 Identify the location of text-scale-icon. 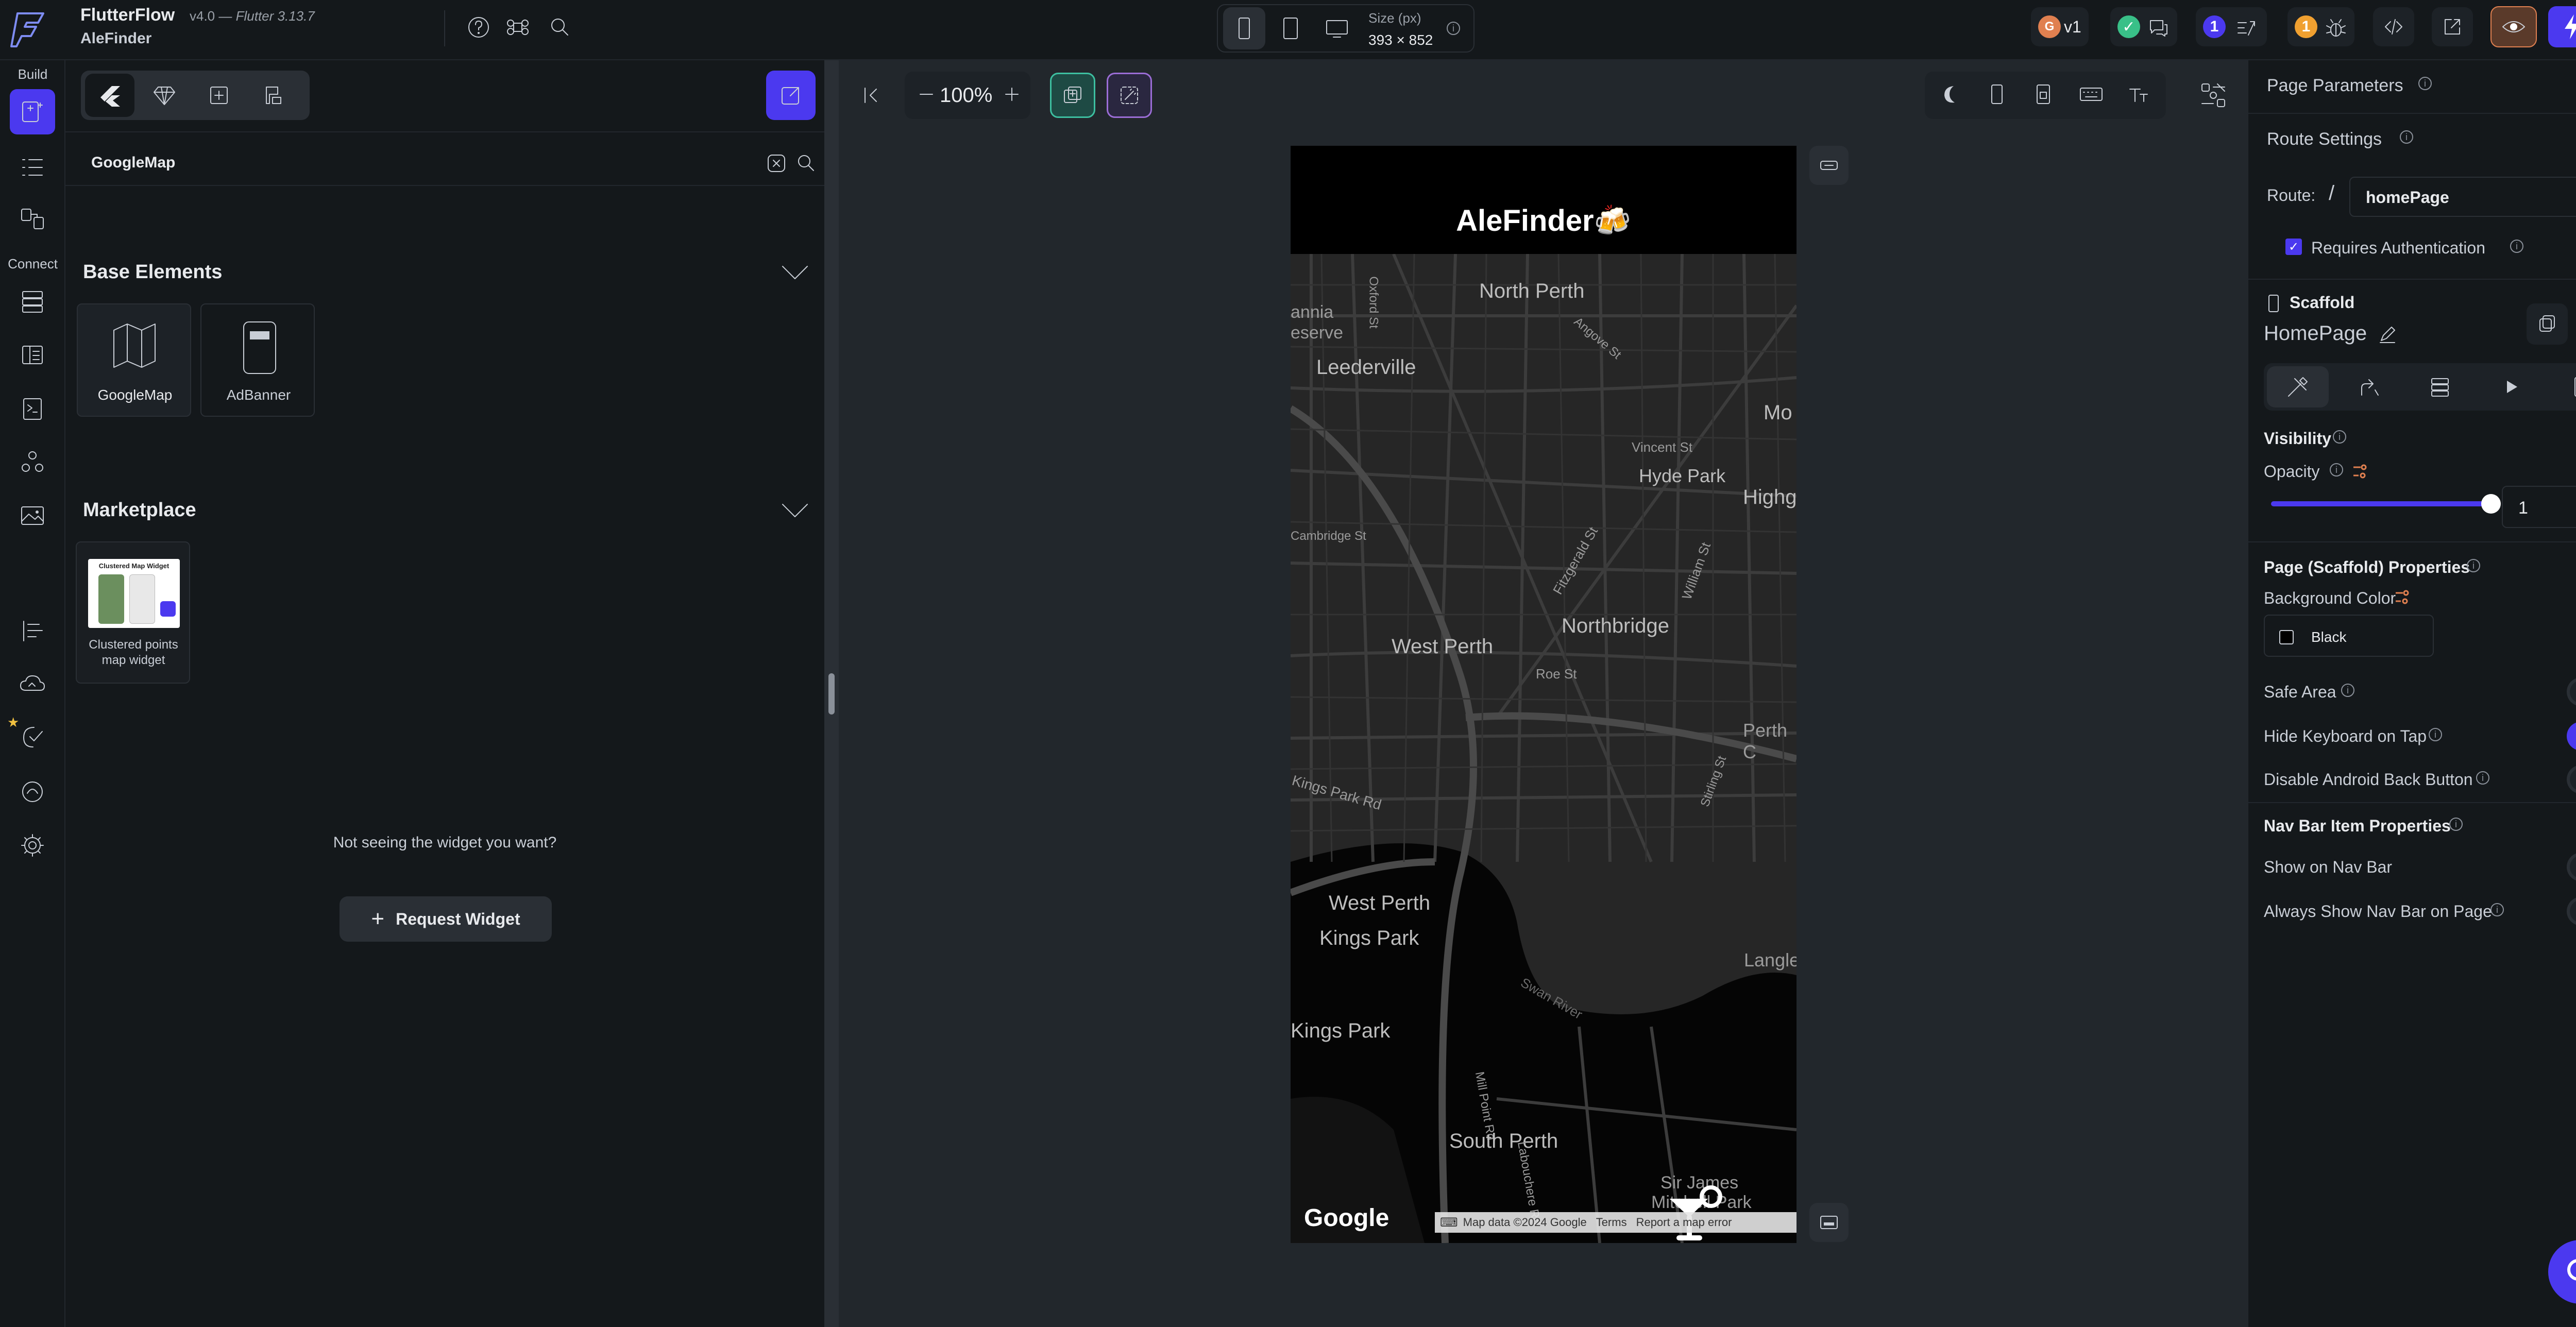
(2138, 94).